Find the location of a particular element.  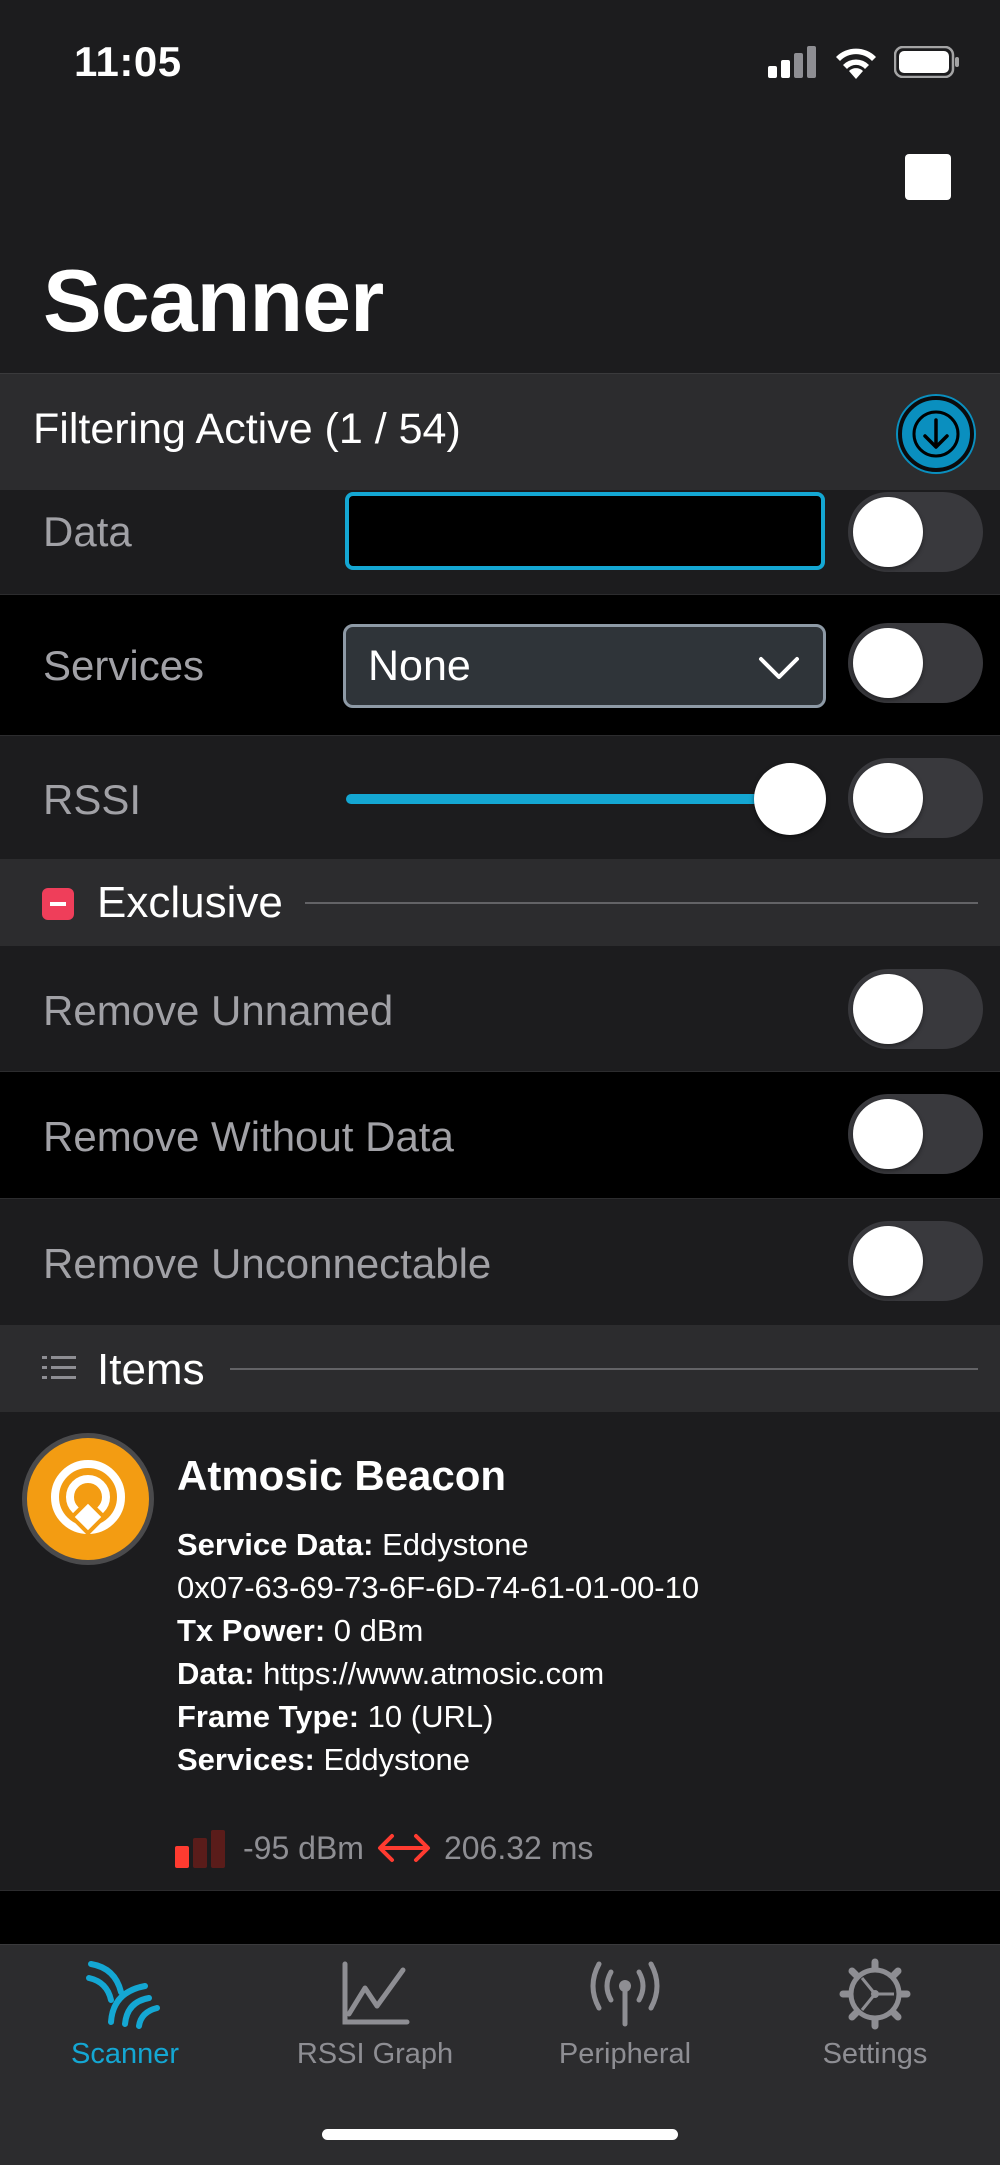

battery-icon is located at coordinates (926, 62).